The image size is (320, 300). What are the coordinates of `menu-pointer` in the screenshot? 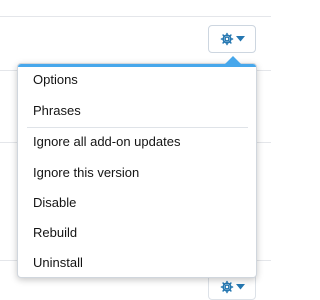 It's located at (233, 60).